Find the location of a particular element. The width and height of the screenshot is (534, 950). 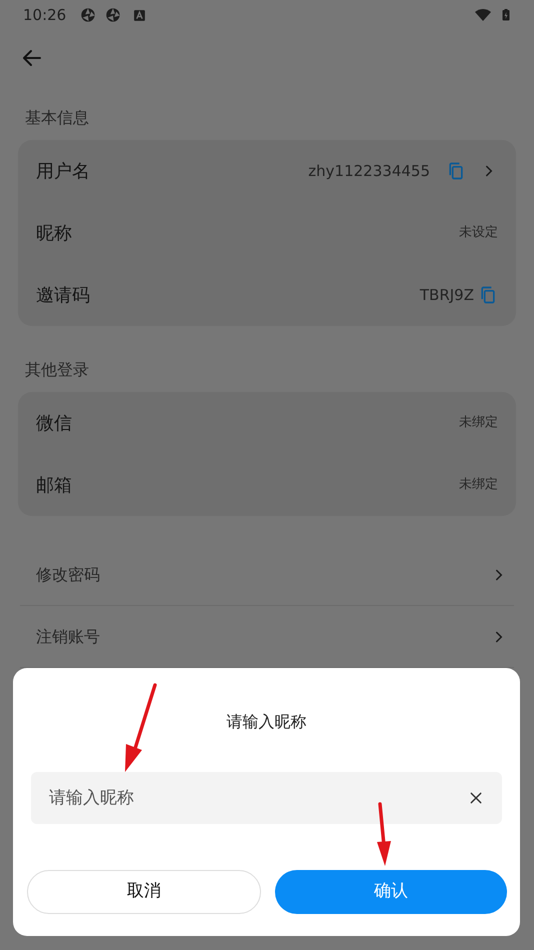

clear-icon is located at coordinates (476, 798).